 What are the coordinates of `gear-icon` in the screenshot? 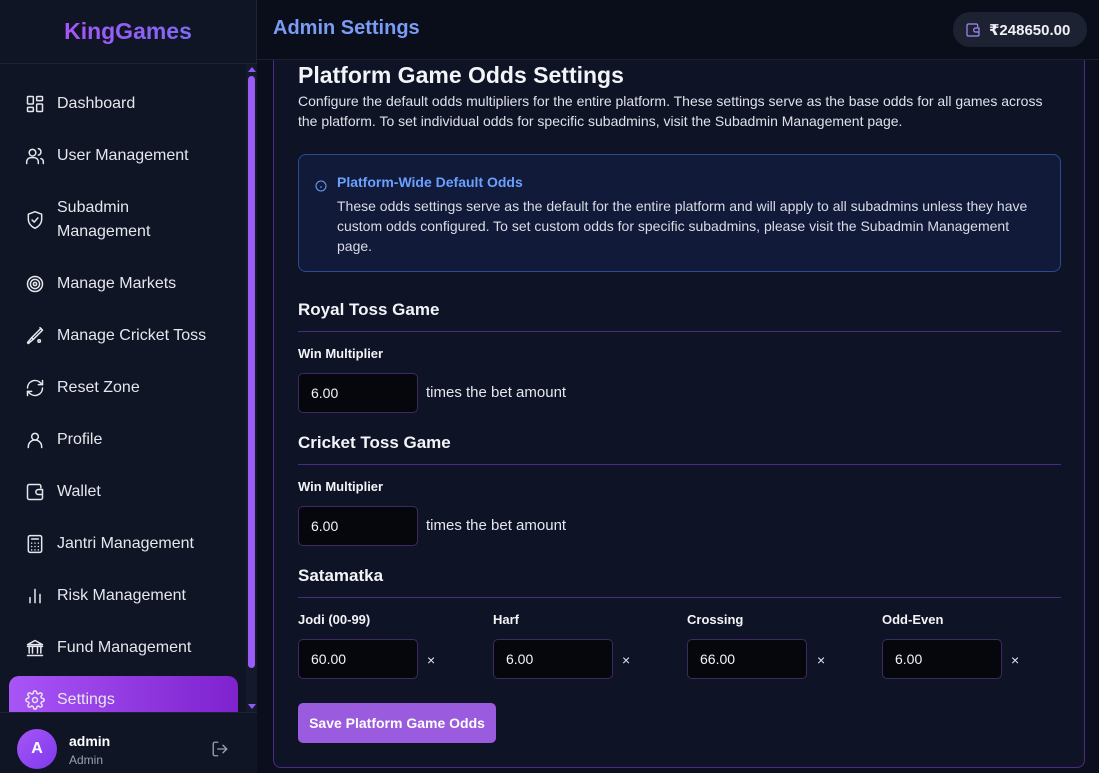 It's located at (35, 700).